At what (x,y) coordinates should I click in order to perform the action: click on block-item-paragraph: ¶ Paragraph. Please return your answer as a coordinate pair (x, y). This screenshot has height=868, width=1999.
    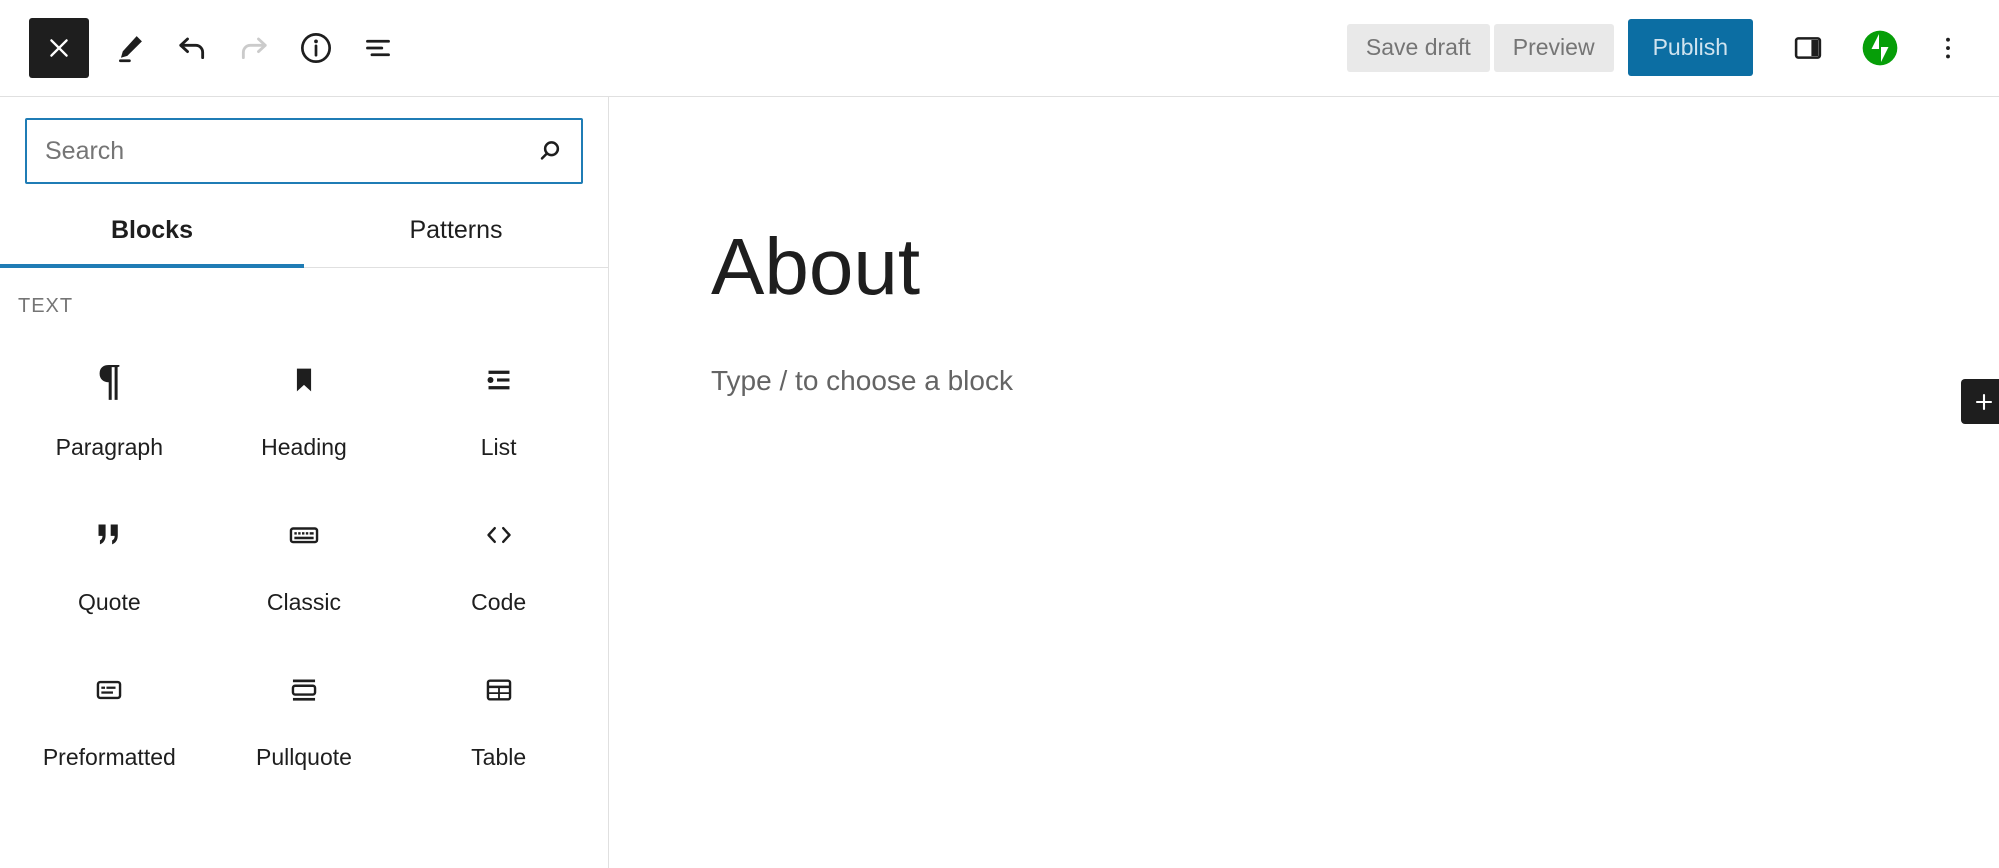
    Looking at the image, I should click on (109, 405).